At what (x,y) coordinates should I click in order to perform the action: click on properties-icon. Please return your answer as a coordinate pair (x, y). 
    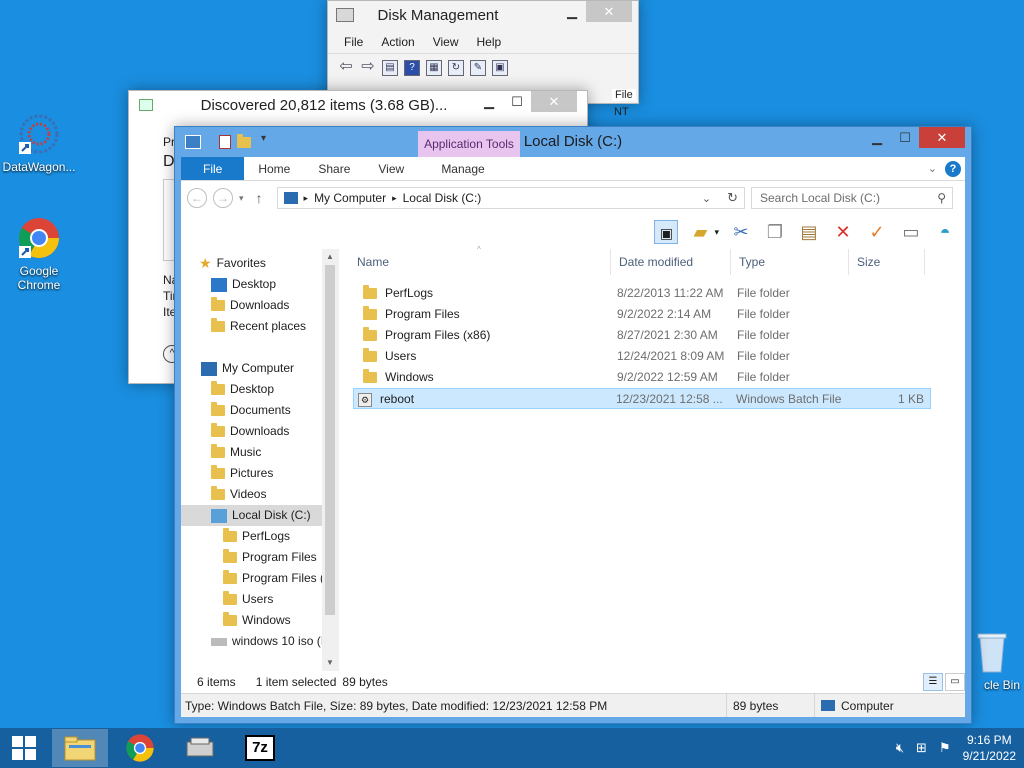
    Looking at the image, I should click on (225, 142).